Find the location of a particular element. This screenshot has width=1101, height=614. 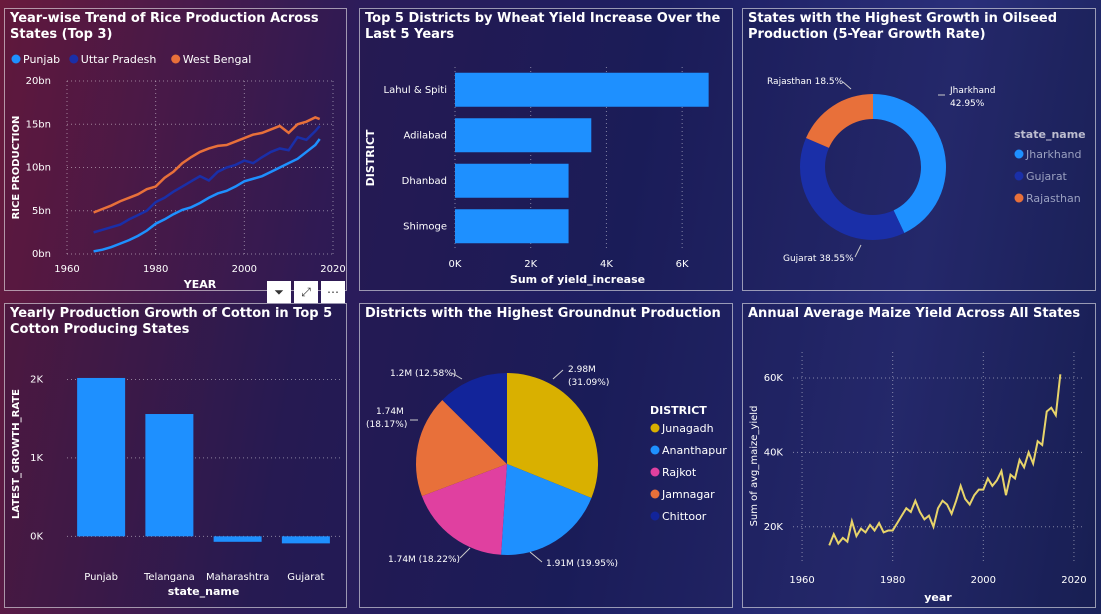

groundnut-label-junagadh-pct: (31.09%) is located at coordinates (588, 383).